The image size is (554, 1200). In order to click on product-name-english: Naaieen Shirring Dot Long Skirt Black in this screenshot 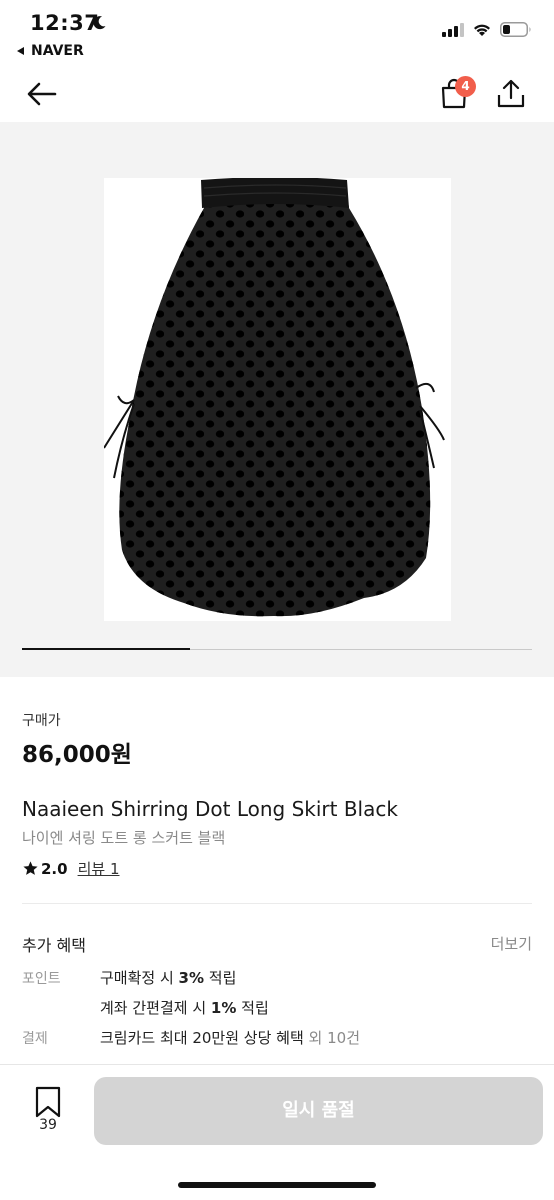, I will do `click(210, 809)`.